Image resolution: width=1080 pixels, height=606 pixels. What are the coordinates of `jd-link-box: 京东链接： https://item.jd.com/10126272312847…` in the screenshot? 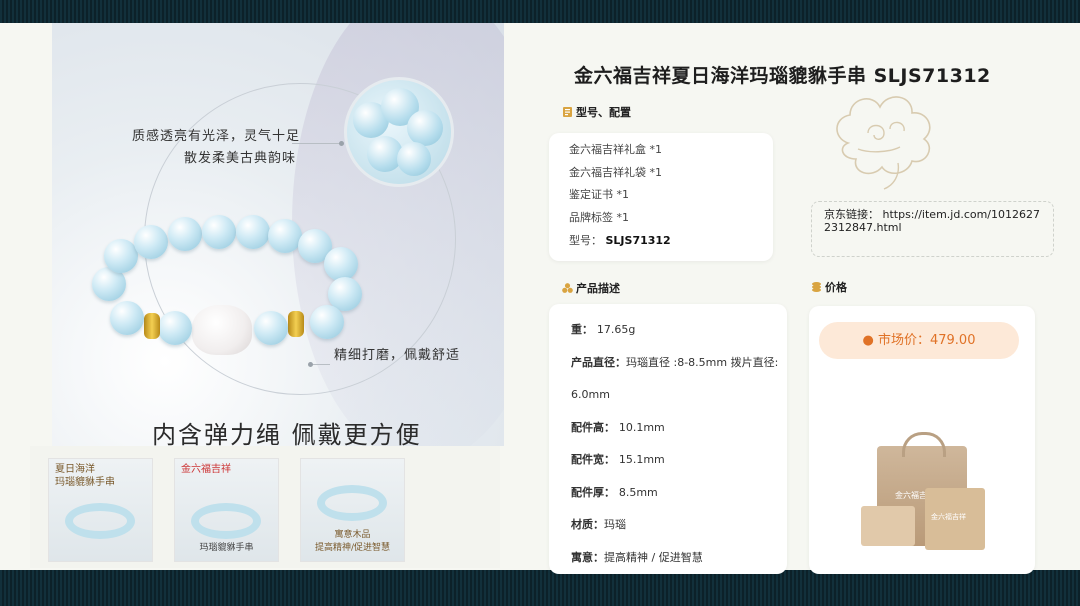 It's located at (932, 229).